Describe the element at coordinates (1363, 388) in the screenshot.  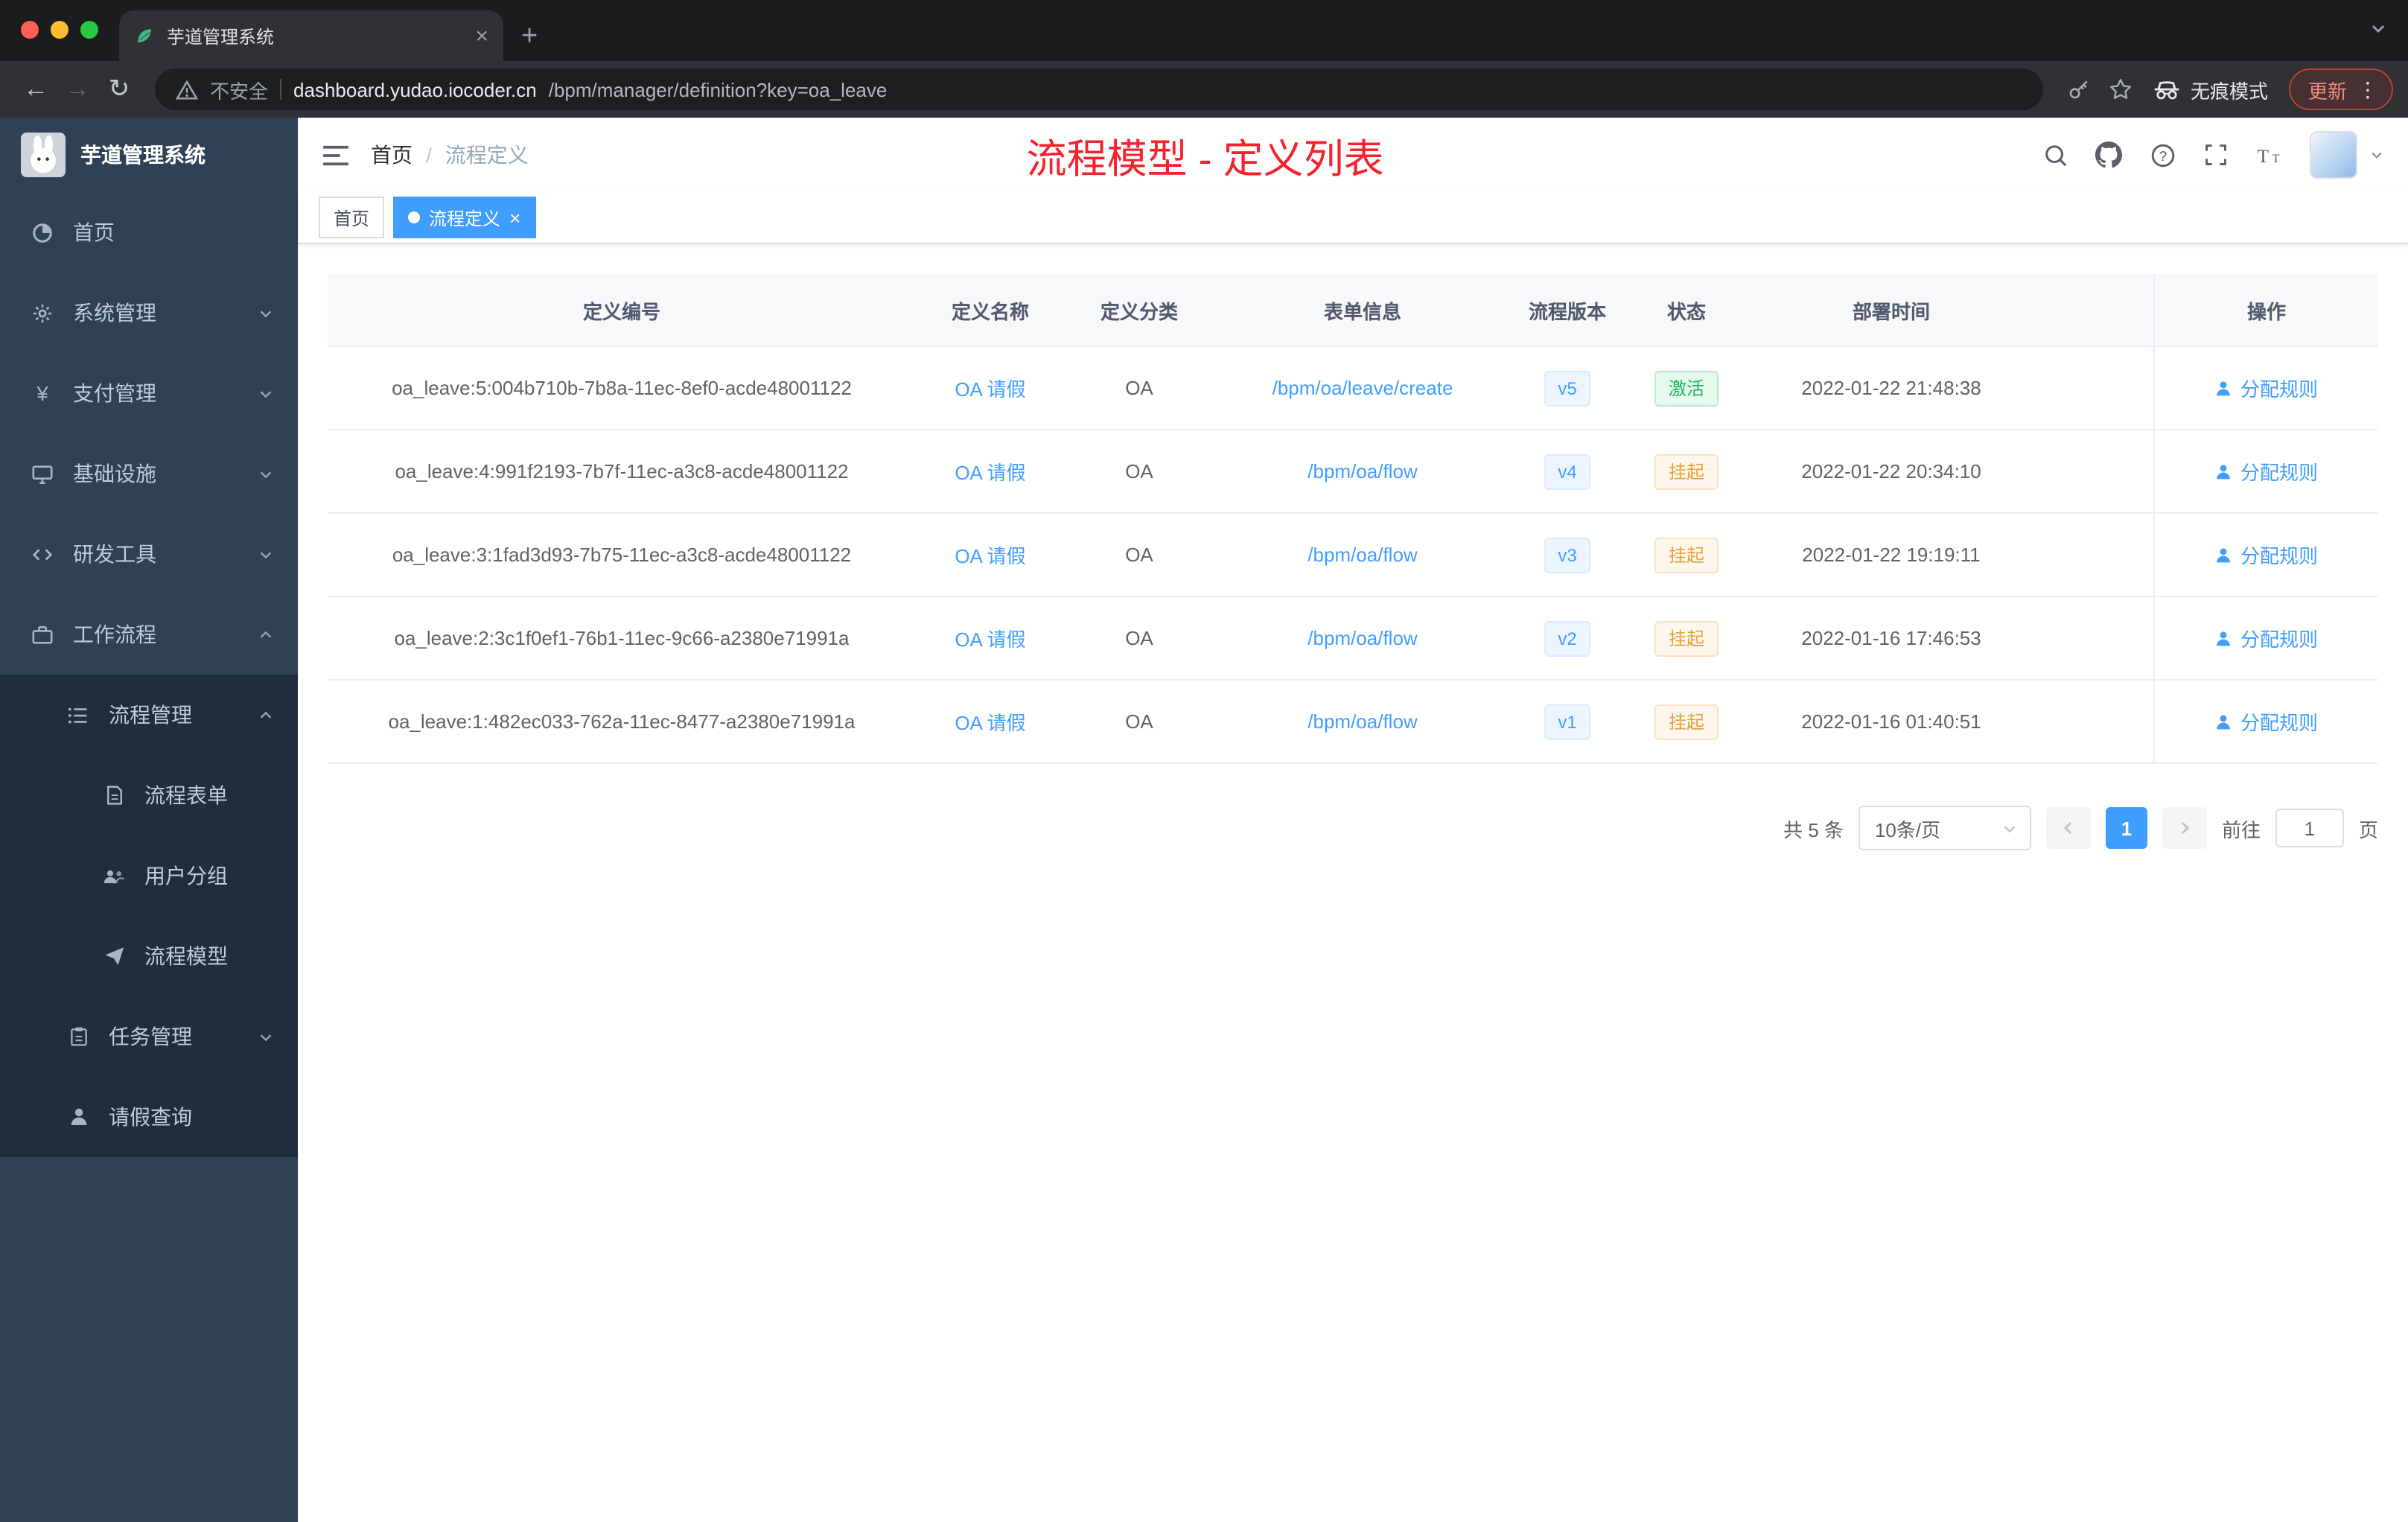
I see `form-link: /bpm/oa/leave/create` at that location.